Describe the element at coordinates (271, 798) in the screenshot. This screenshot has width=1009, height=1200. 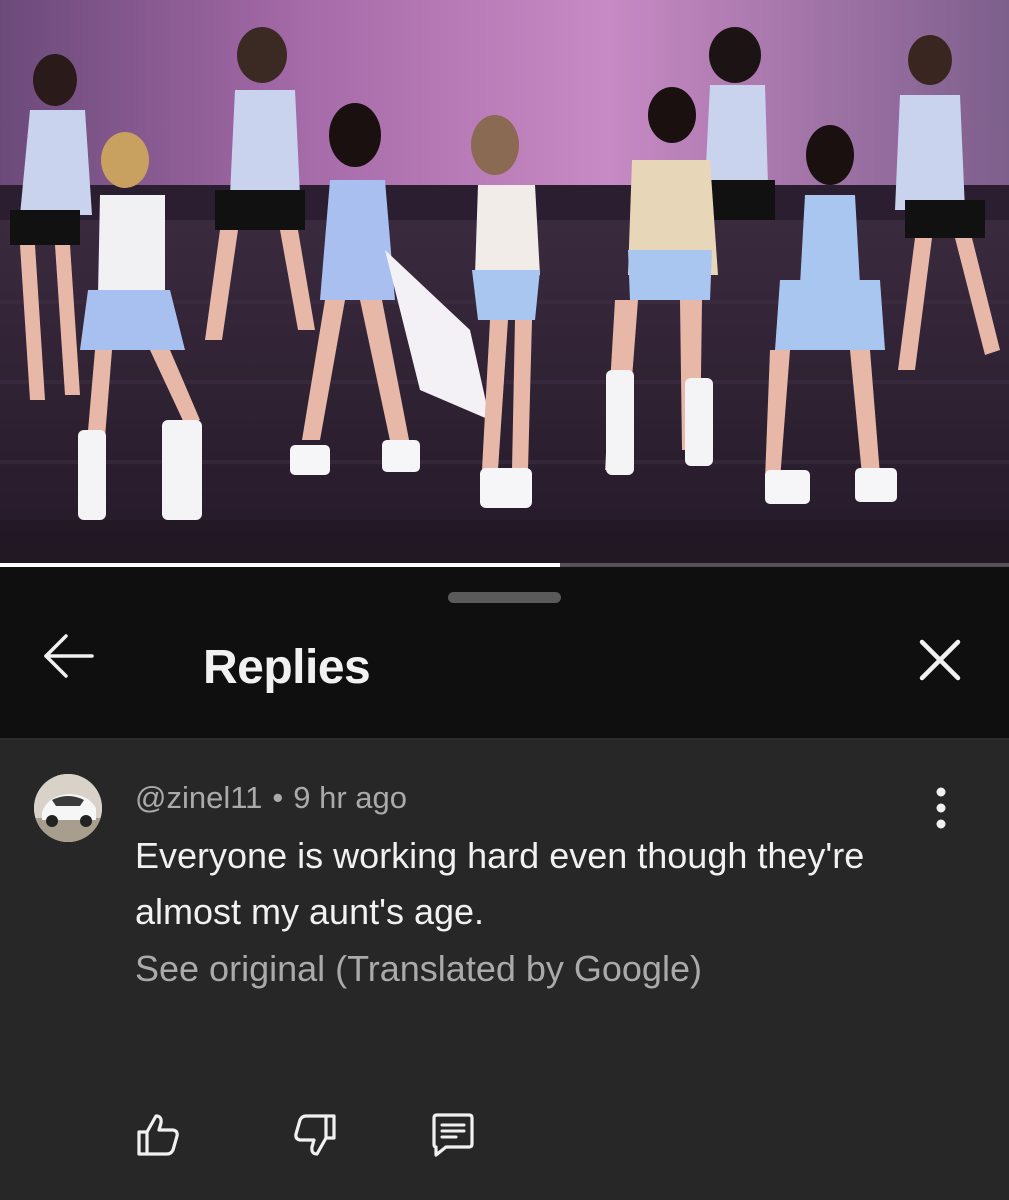
I see `comment-meta: @zinel11 • 9 hr ago` at that location.